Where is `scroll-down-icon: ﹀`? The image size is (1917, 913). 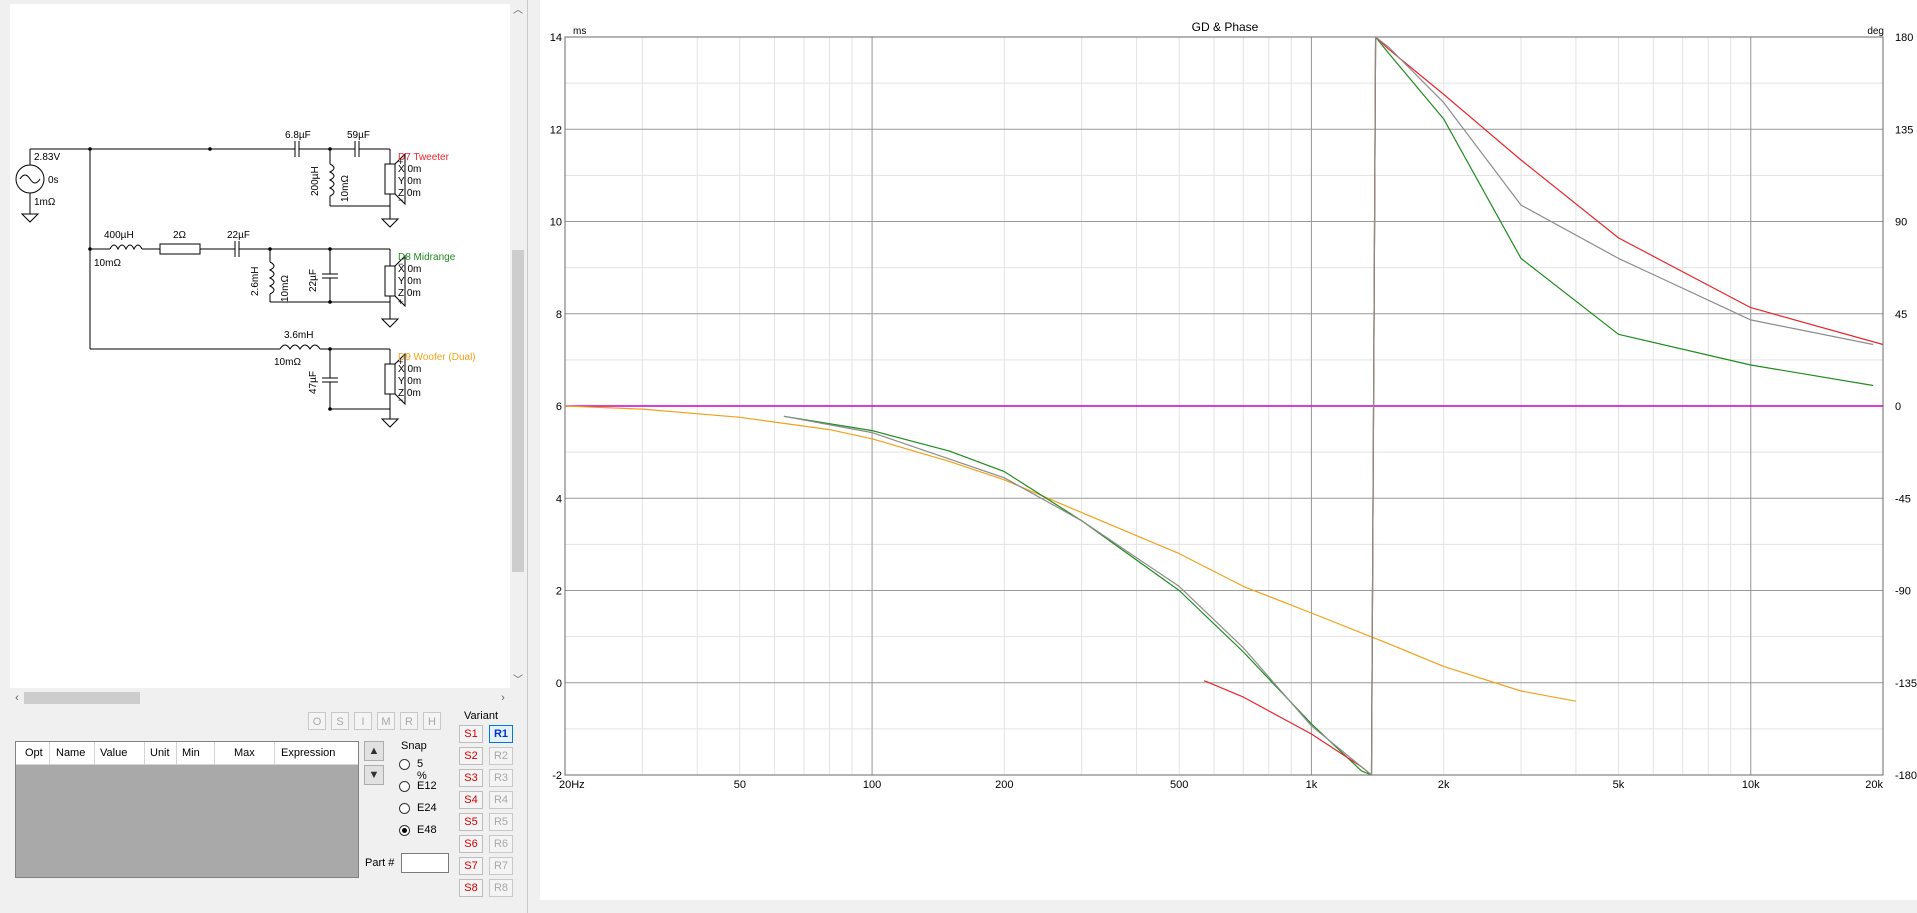
scroll-down-icon: ﹀ is located at coordinates (518, 681).